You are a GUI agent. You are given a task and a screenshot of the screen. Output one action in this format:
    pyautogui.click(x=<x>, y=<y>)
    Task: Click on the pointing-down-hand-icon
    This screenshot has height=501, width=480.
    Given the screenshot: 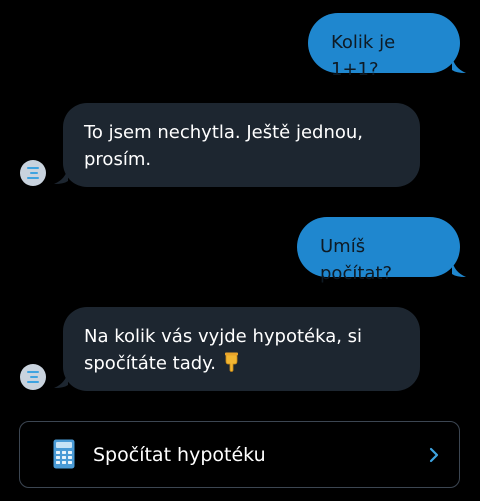 What is the action you would take?
    pyautogui.click(x=231, y=362)
    